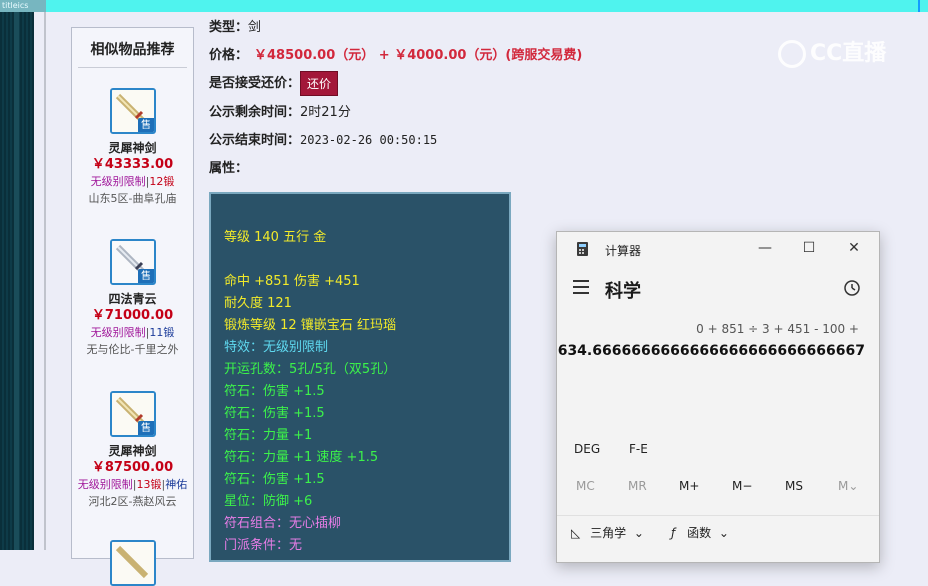 The width and height of the screenshot is (928, 586). What do you see at coordinates (711, 351) in the screenshot?
I see `calculator-result: 634.6666666666666666666666666667` at bounding box center [711, 351].